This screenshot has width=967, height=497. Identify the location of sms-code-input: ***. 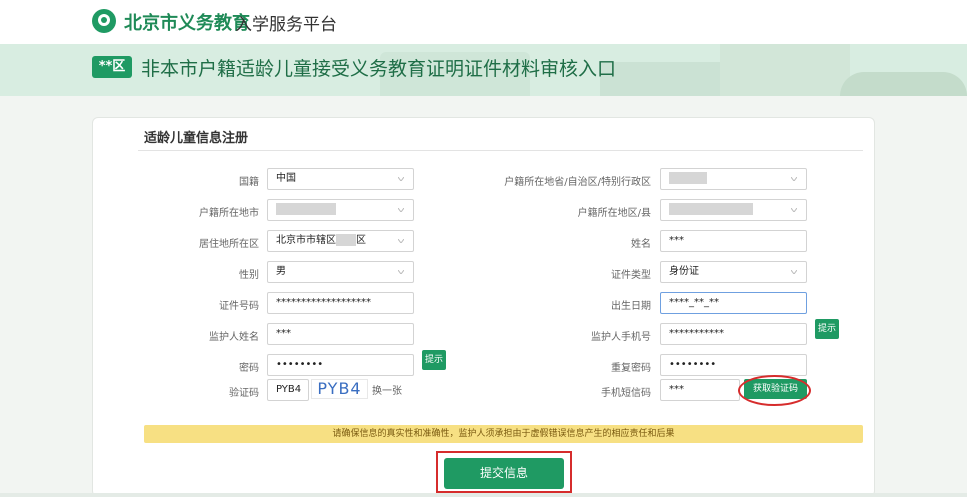
(700, 390).